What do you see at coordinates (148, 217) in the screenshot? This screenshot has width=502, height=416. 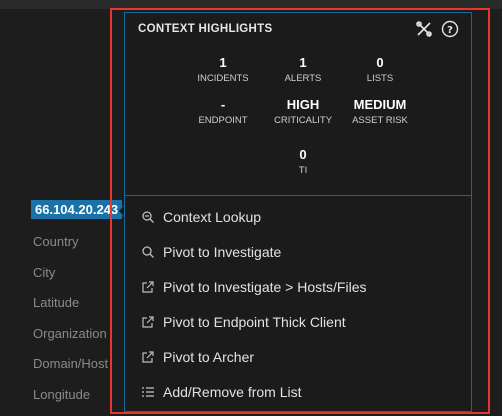 I see `context-lookup-icon` at bounding box center [148, 217].